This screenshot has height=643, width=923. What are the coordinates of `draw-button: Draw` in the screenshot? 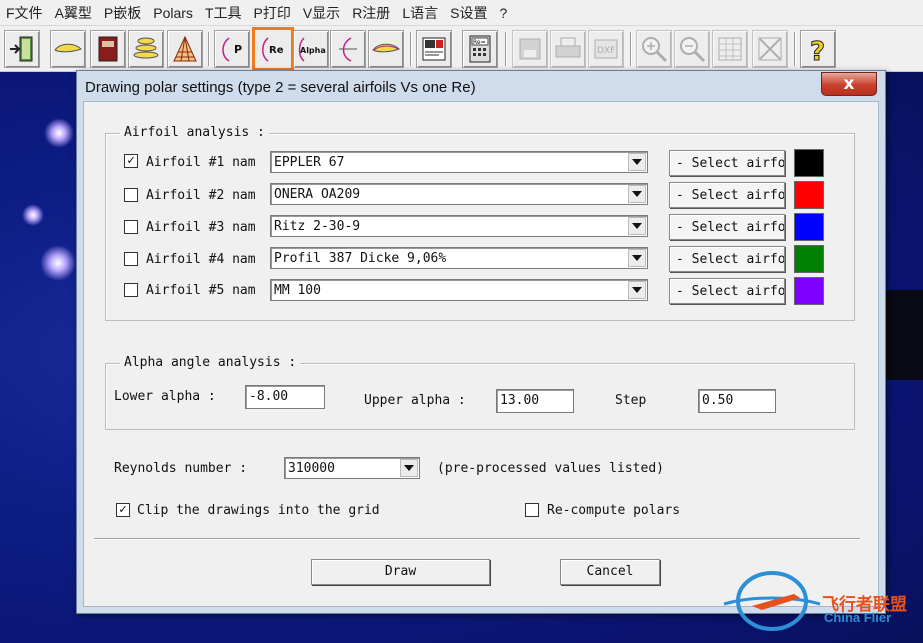 It's located at (400, 572).